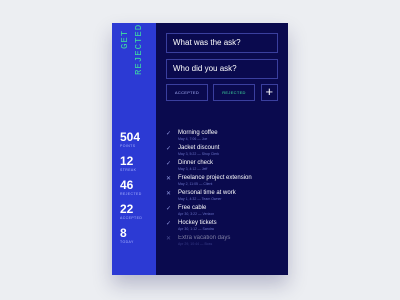  Describe the element at coordinates (128, 146) in the screenshot. I see `stat-label: POINTS` at that location.